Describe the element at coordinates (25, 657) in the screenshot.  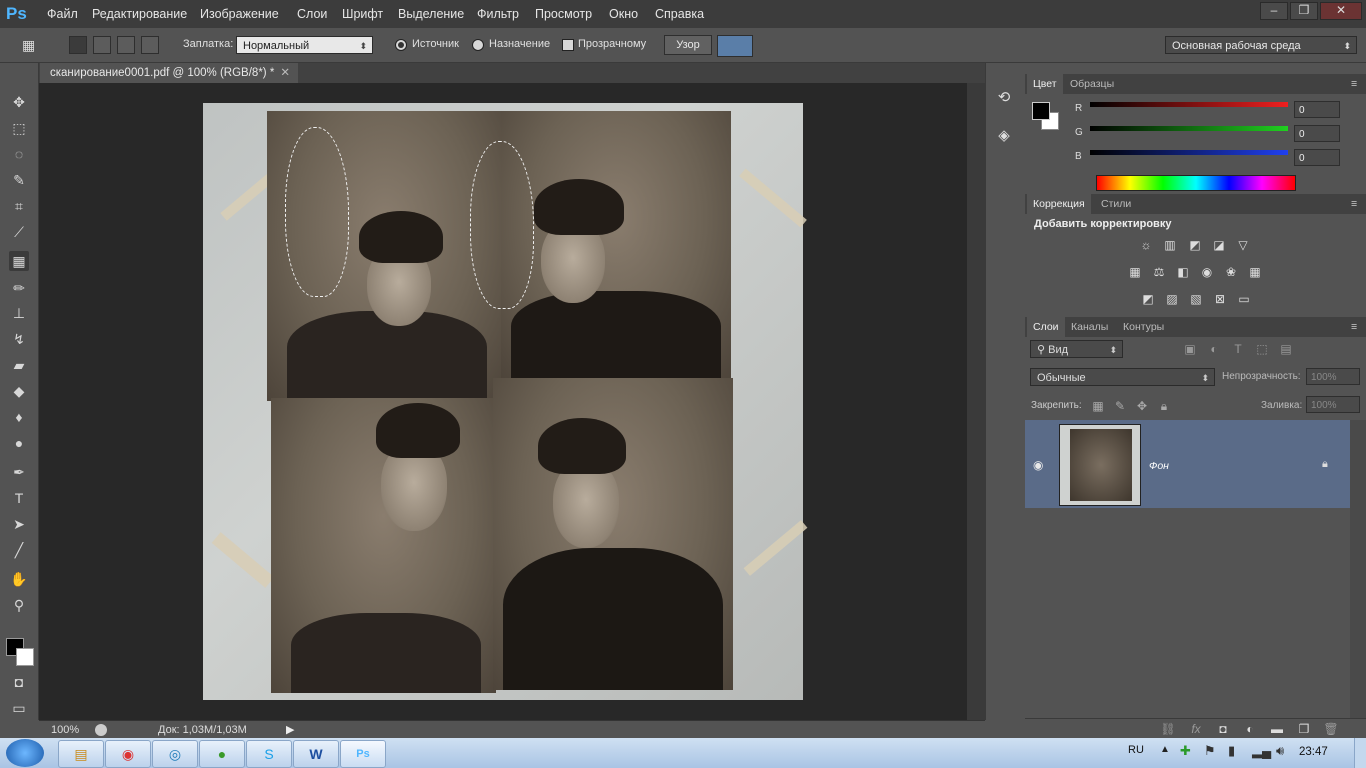
I see `background-color-swatch` at that location.